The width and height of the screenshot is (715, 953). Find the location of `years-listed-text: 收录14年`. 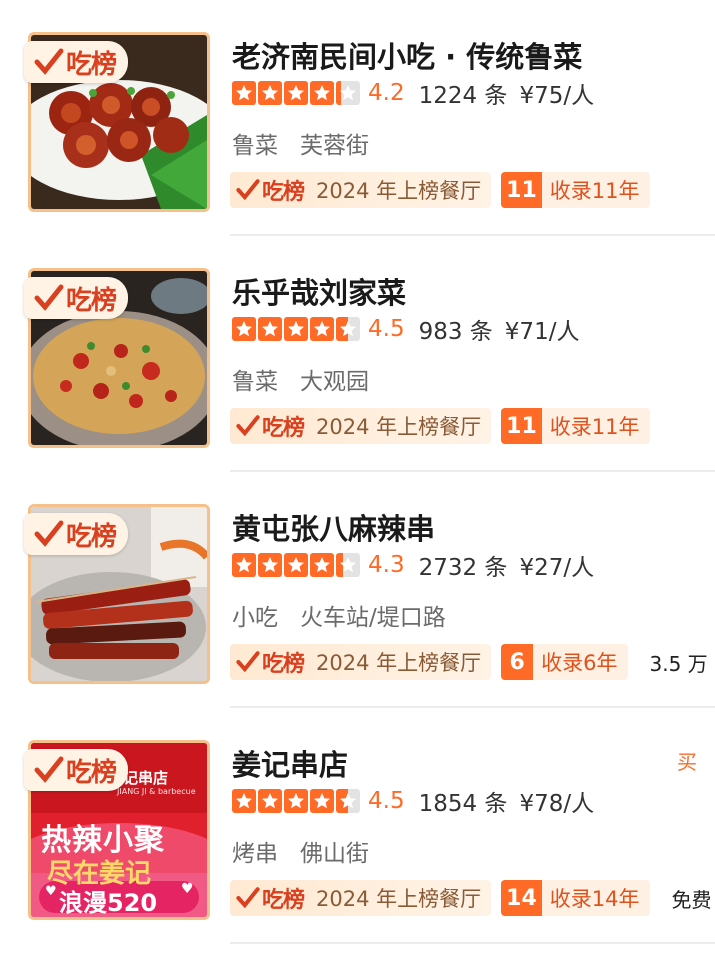

years-listed-text: 收录14年 is located at coordinates (594, 899).